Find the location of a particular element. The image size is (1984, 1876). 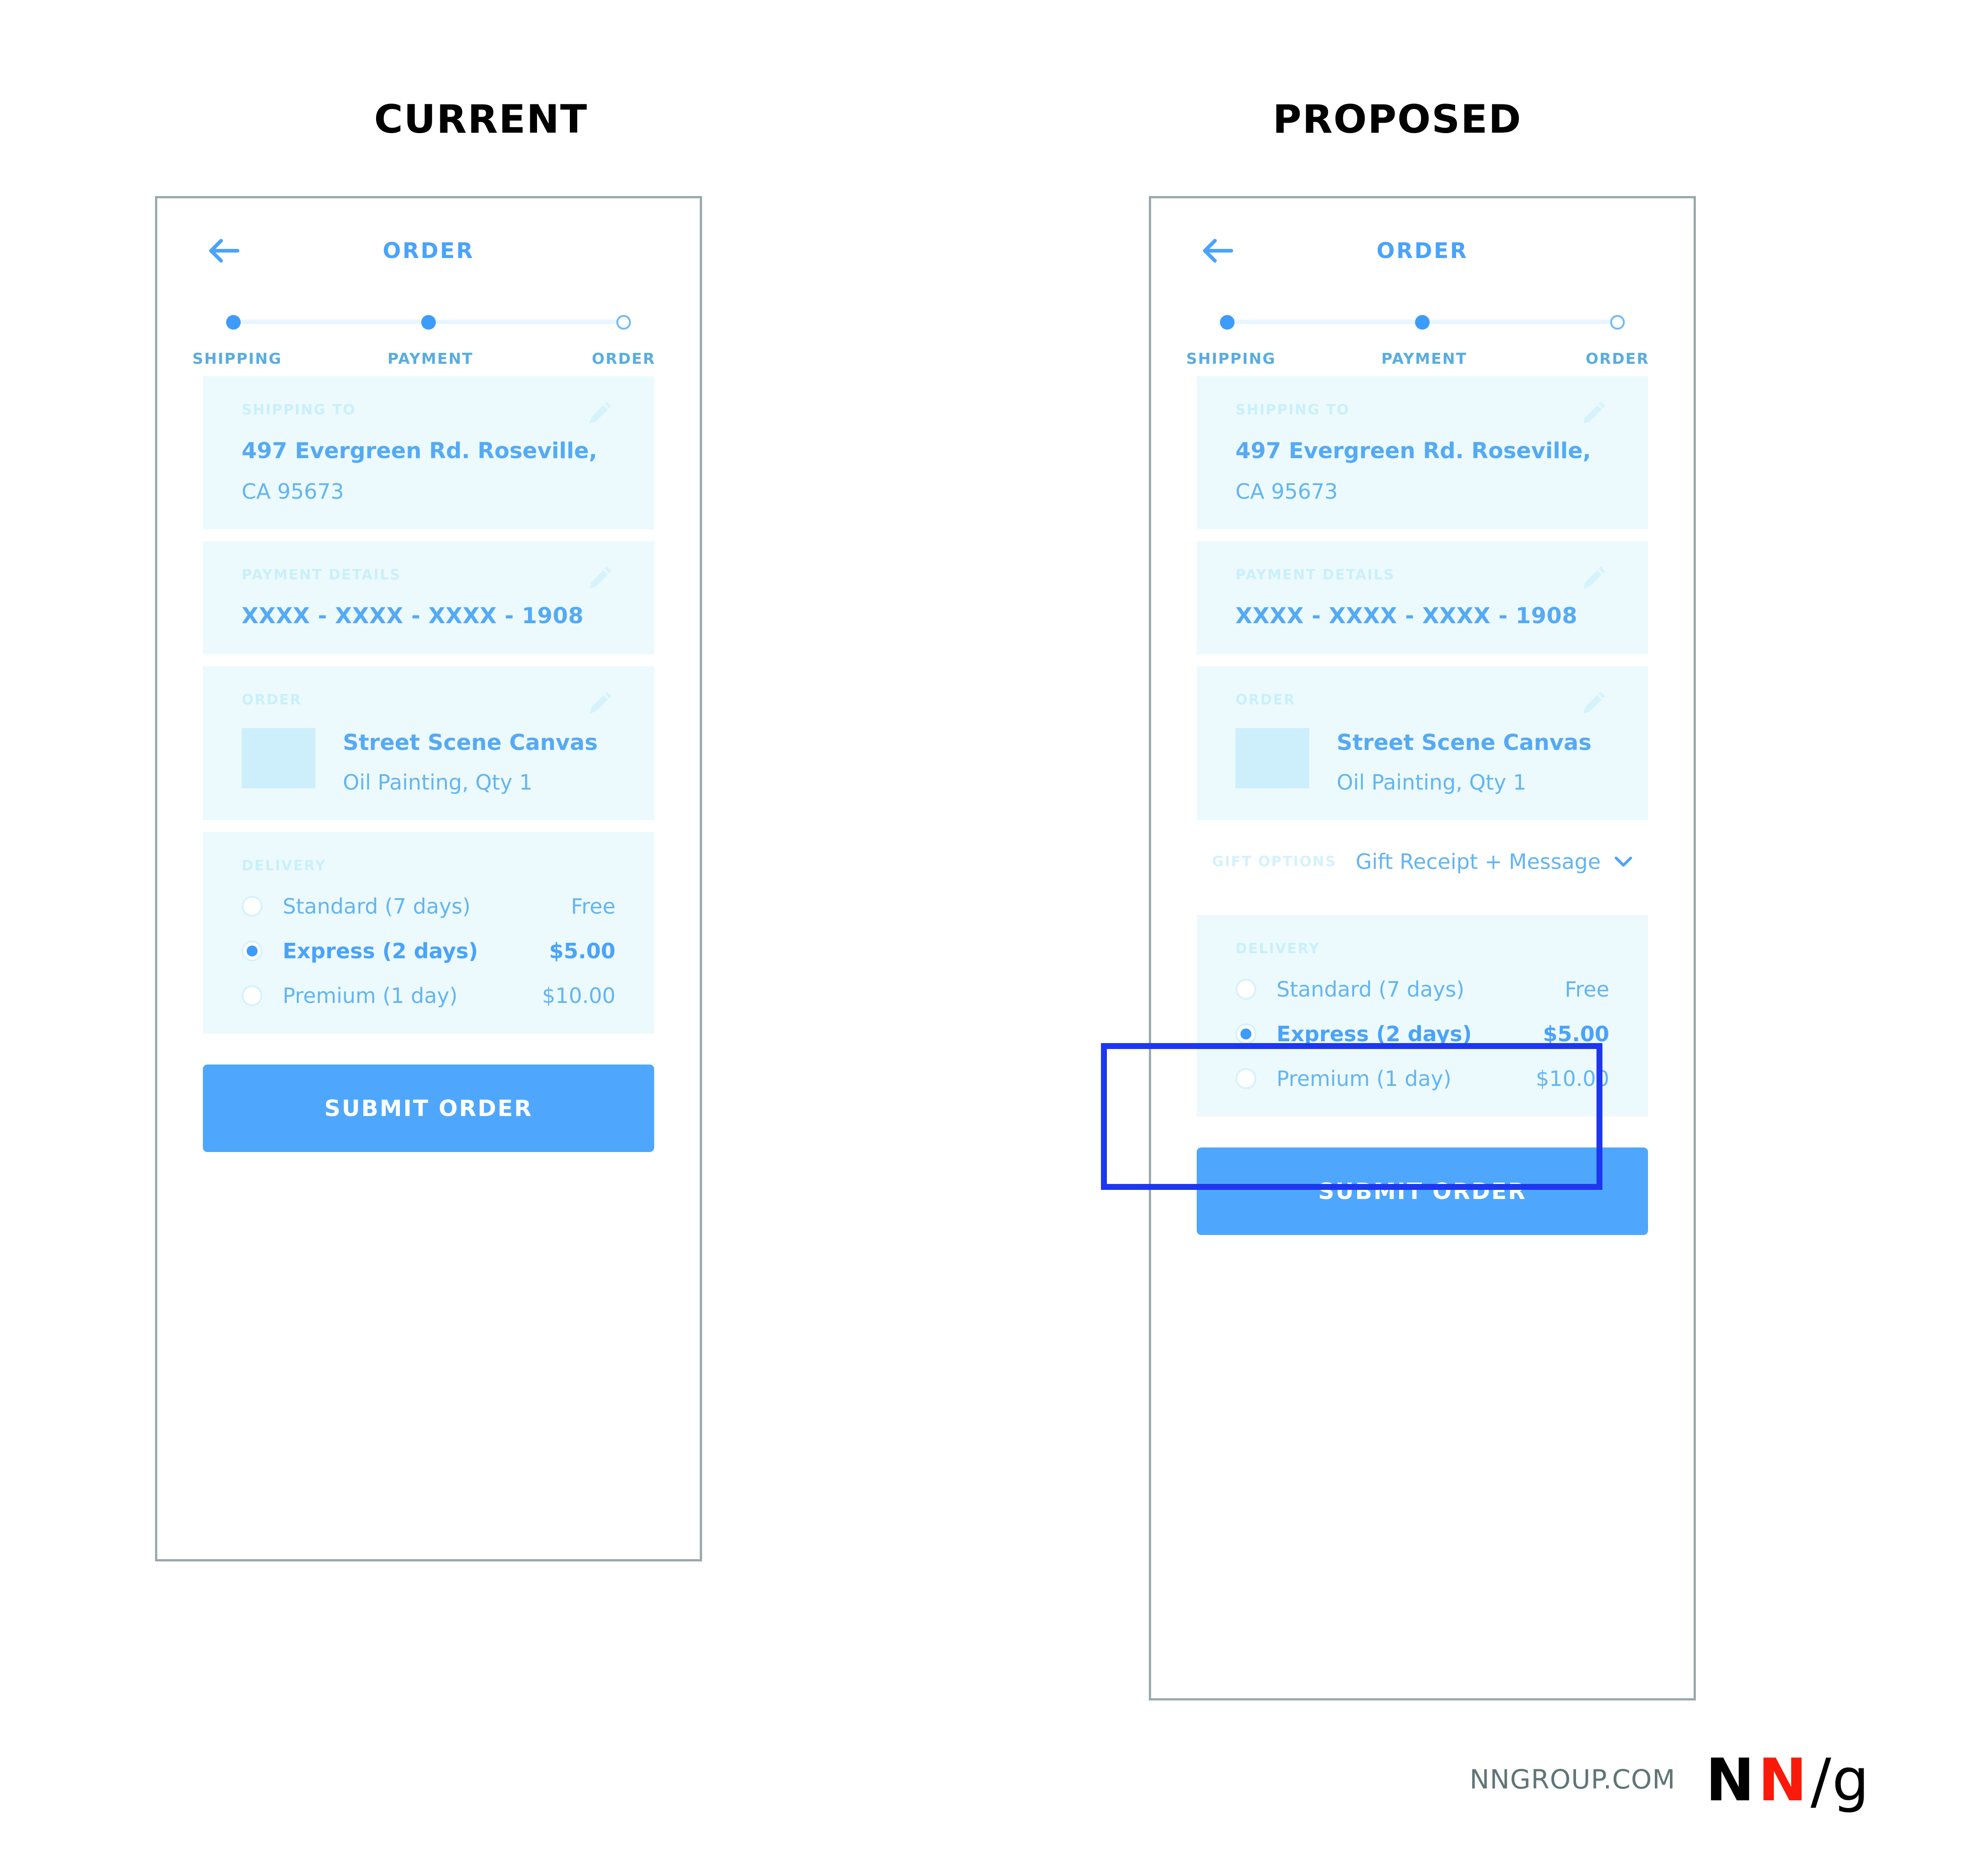

nng-logo: N N / g is located at coordinates (1787, 1781).